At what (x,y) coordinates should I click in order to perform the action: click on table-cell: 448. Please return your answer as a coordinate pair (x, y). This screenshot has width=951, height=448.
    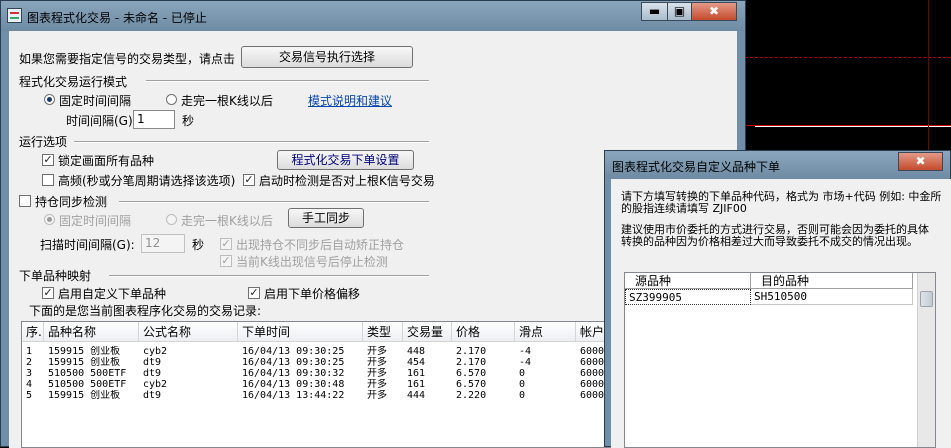
    Looking at the image, I should click on (416, 351).